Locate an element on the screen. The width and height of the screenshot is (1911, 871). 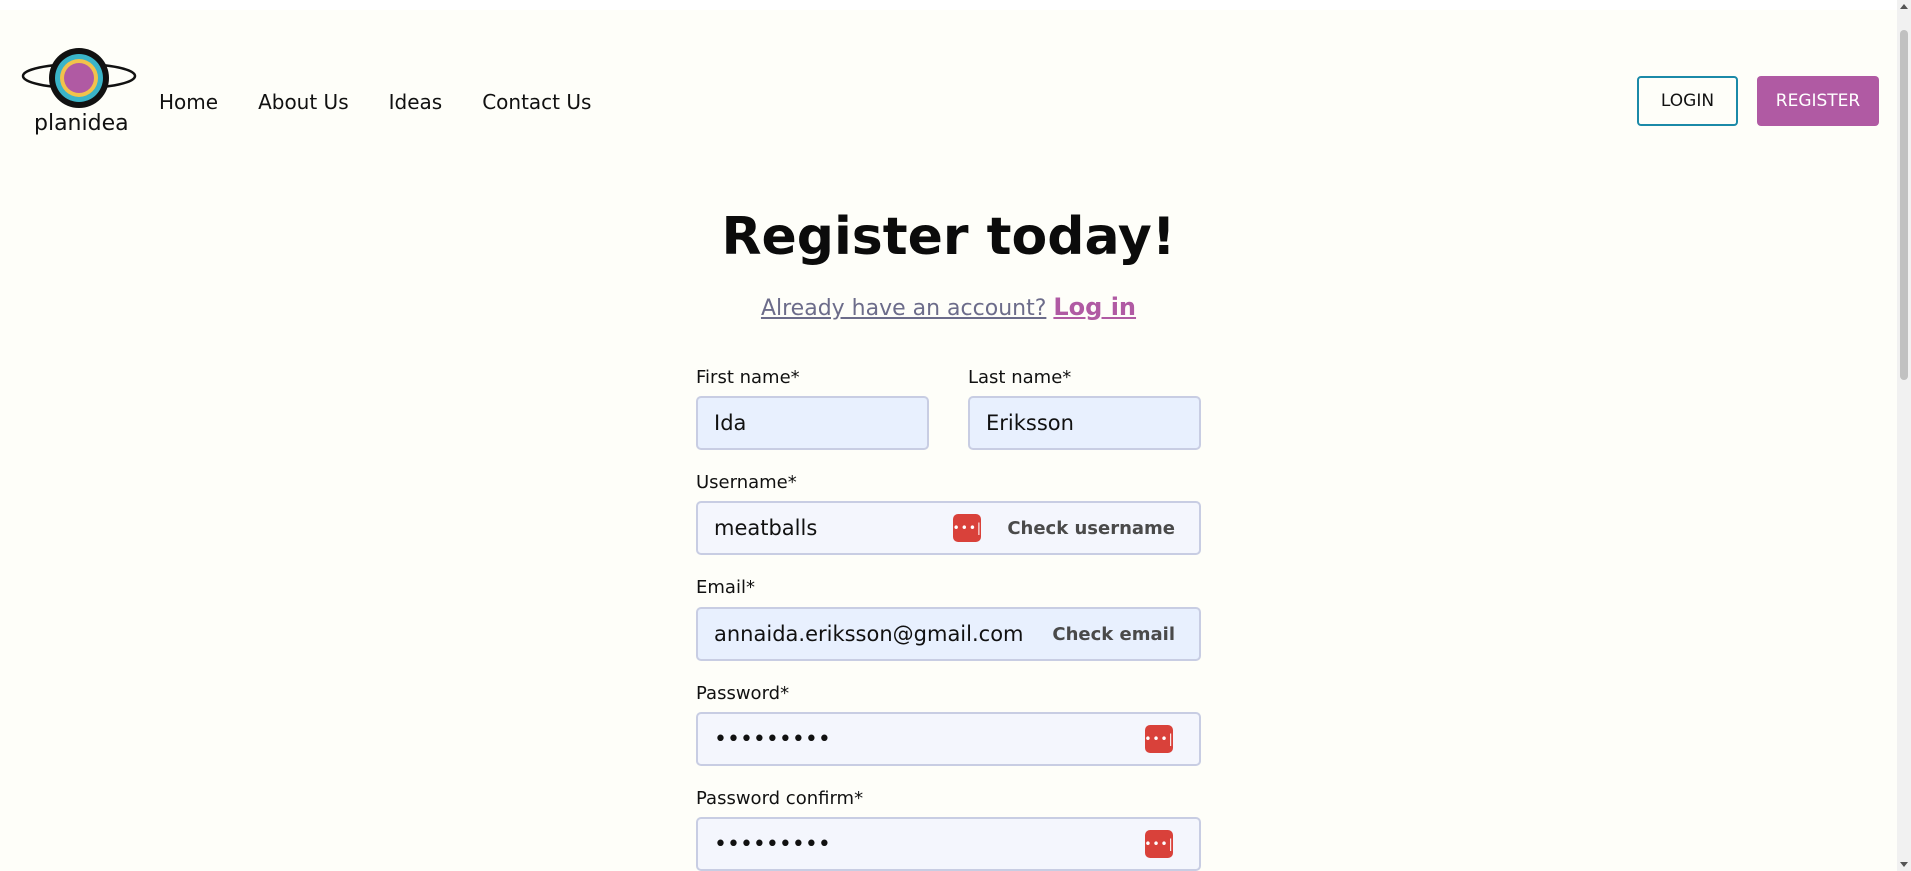
email-field: annaida.eriksson@gmail.com Check email is located at coordinates (948, 634).